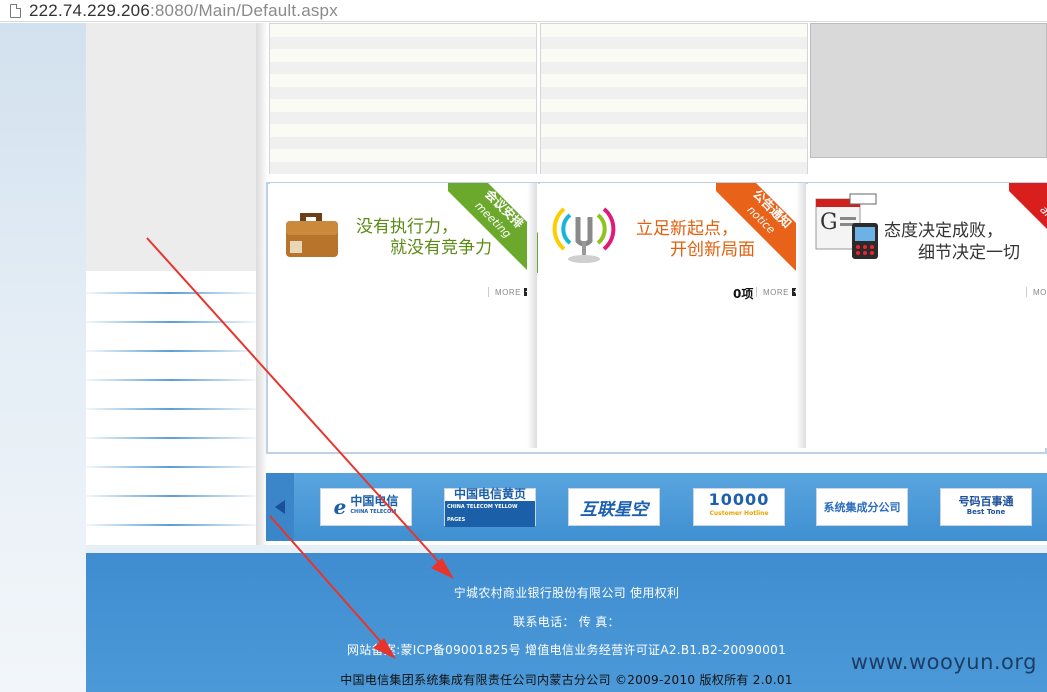 This screenshot has height=692, width=1047. I want to click on url-path: :8080/Main/Default.aspx, so click(243, 10).